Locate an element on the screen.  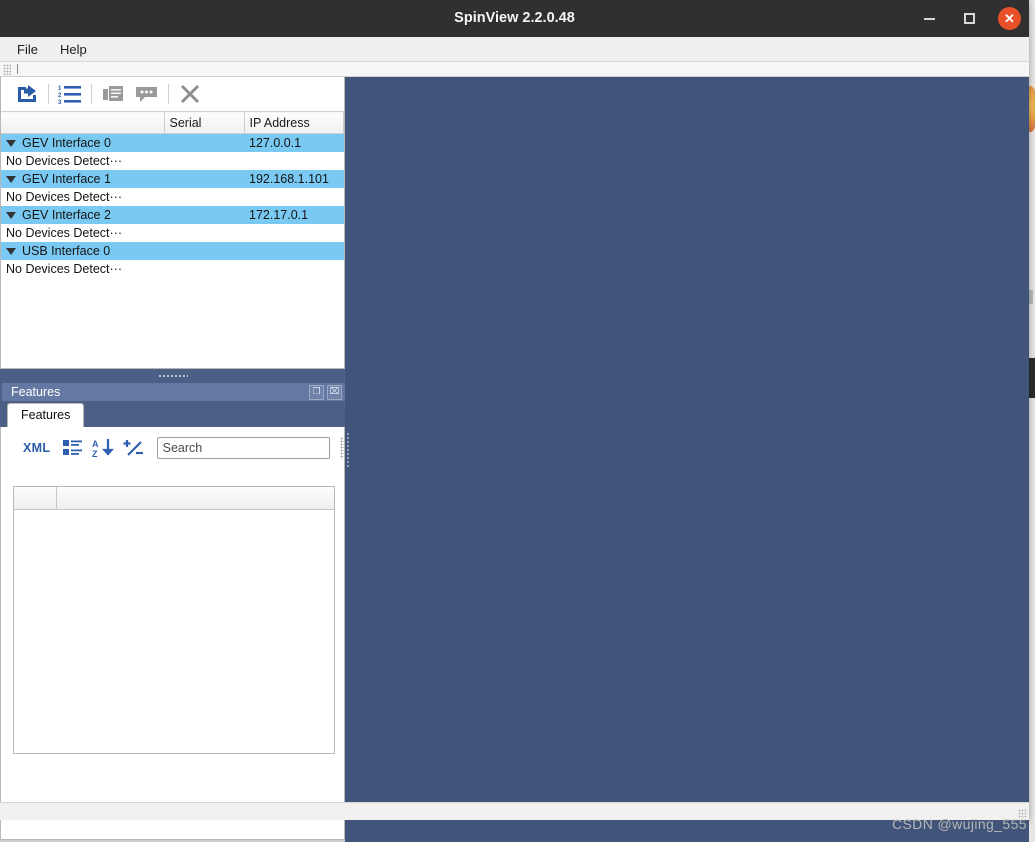
column-header-ip: IP Address is located at coordinates (294, 122).